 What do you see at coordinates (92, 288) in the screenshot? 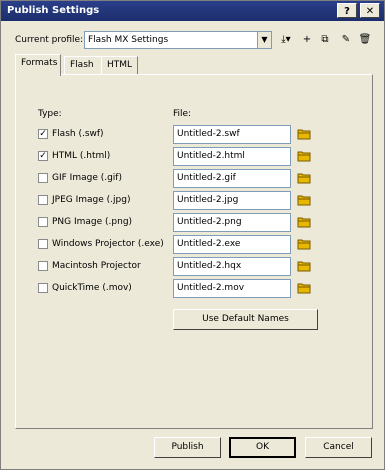
I see `format-label: QuickTime (.mov)` at bounding box center [92, 288].